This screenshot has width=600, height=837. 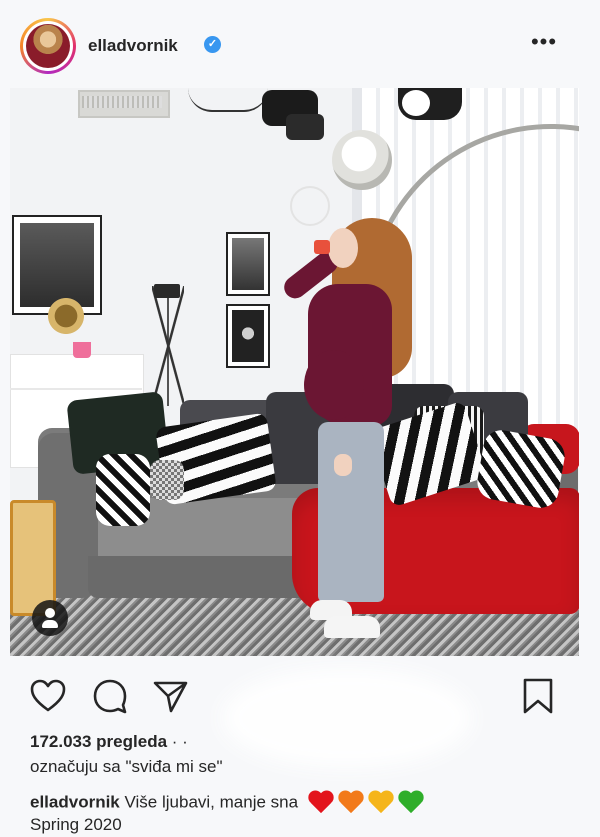 What do you see at coordinates (82, 350) in the screenshot?
I see `photo-pot` at bounding box center [82, 350].